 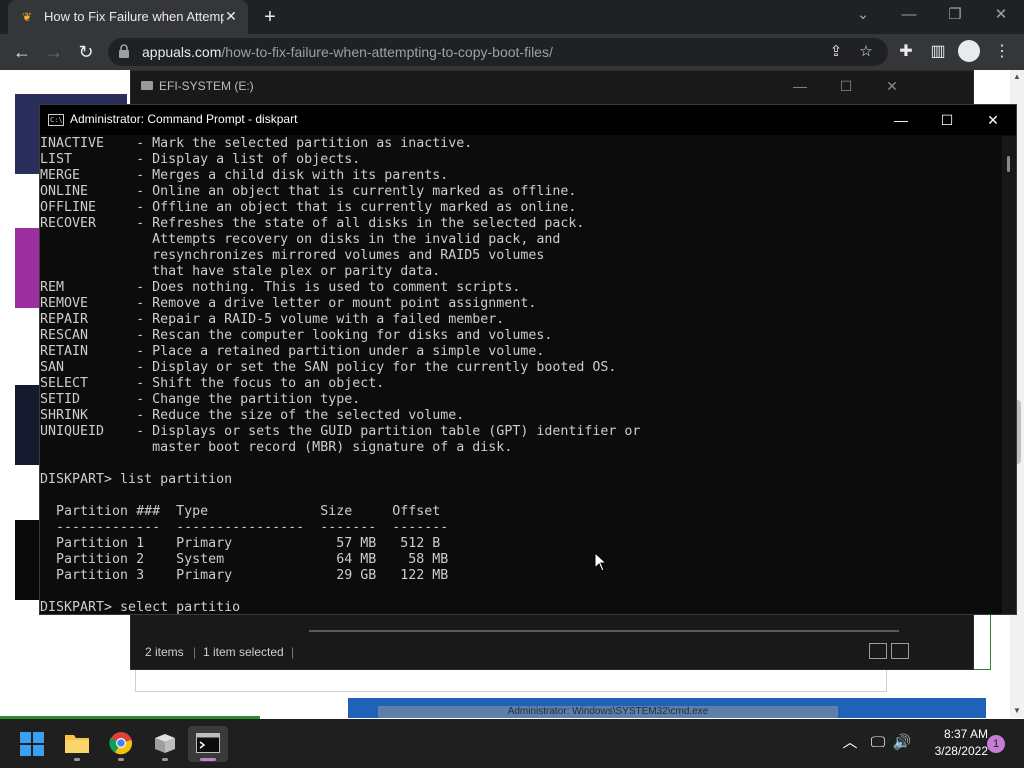 I want to click on url-host: appuals.com, so click(x=182, y=52).